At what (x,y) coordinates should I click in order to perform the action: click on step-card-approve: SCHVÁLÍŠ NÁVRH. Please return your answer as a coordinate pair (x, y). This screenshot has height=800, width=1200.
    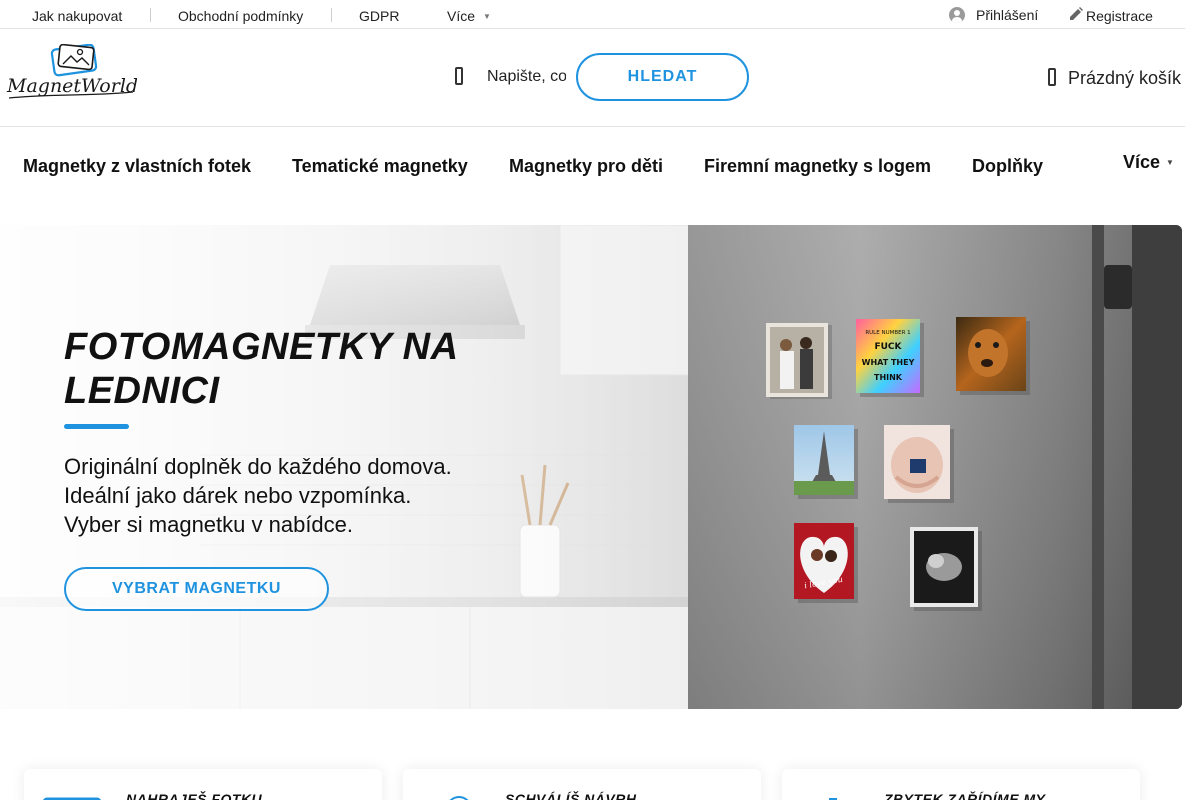
    Looking at the image, I should click on (582, 784).